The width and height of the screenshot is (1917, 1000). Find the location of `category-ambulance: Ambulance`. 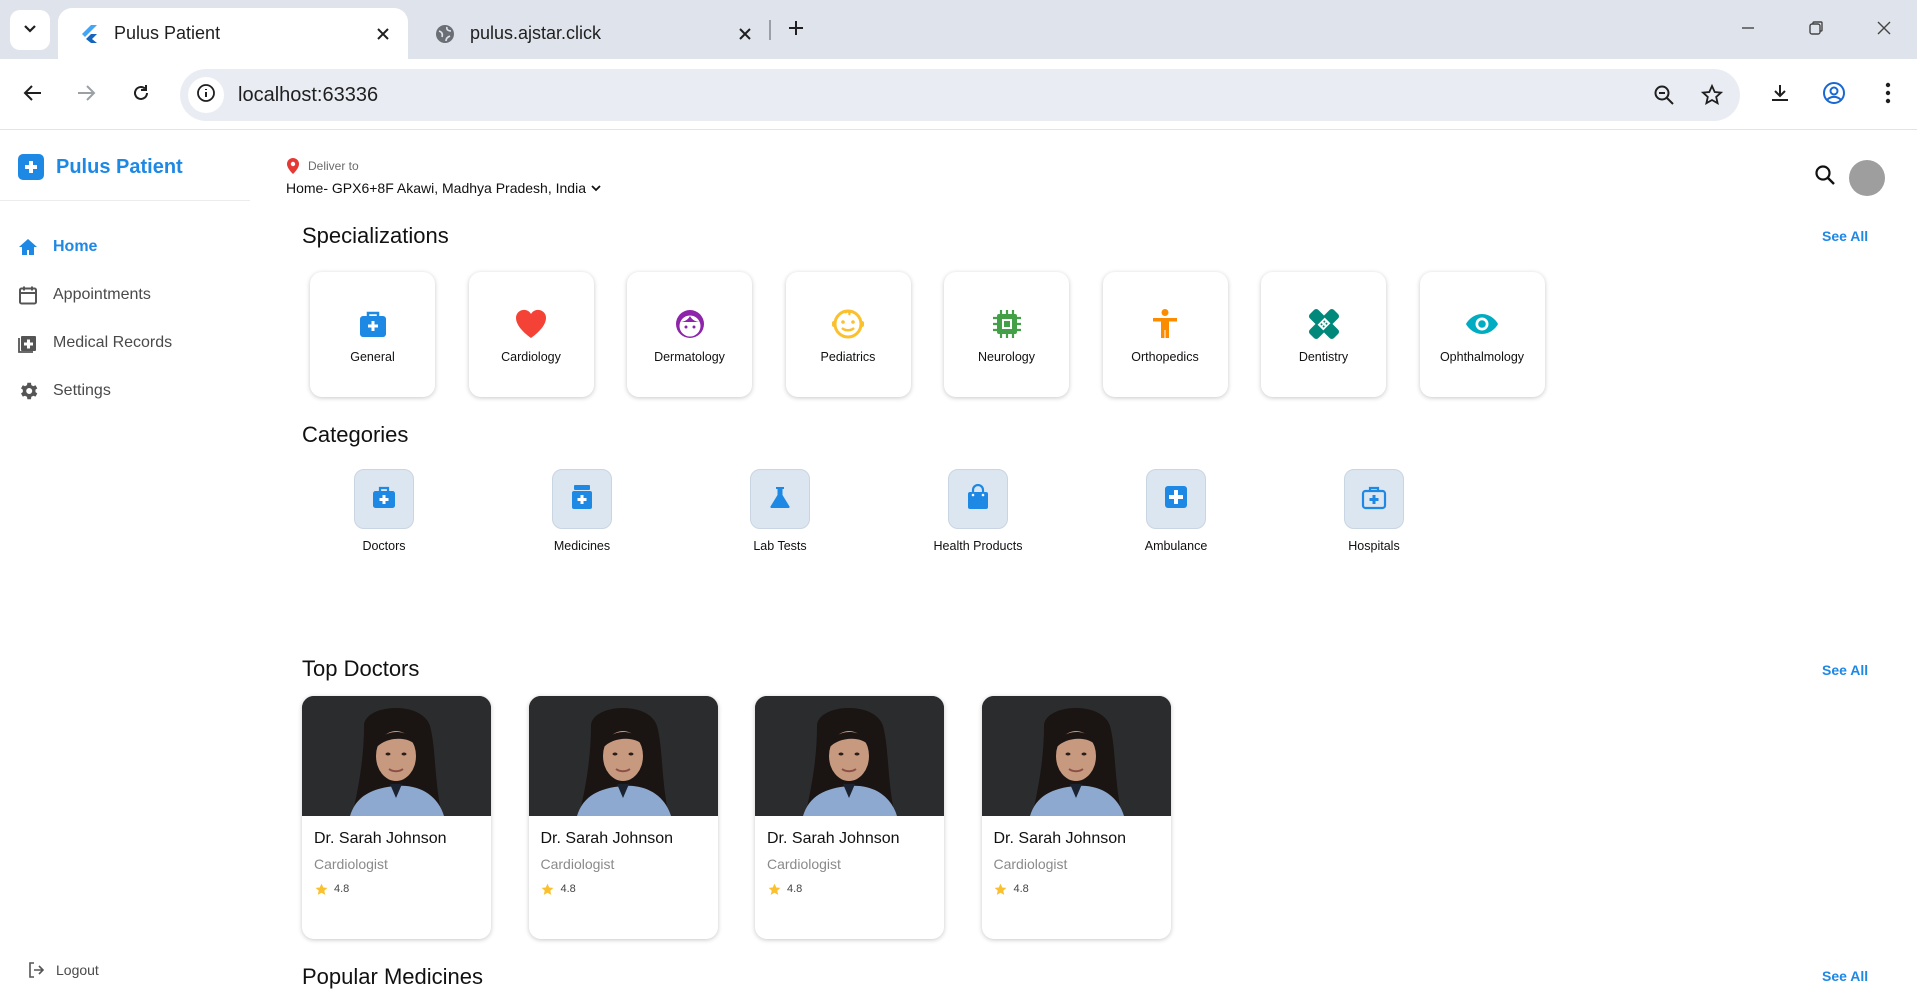

category-ambulance: Ambulance is located at coordinates (1244, 511).